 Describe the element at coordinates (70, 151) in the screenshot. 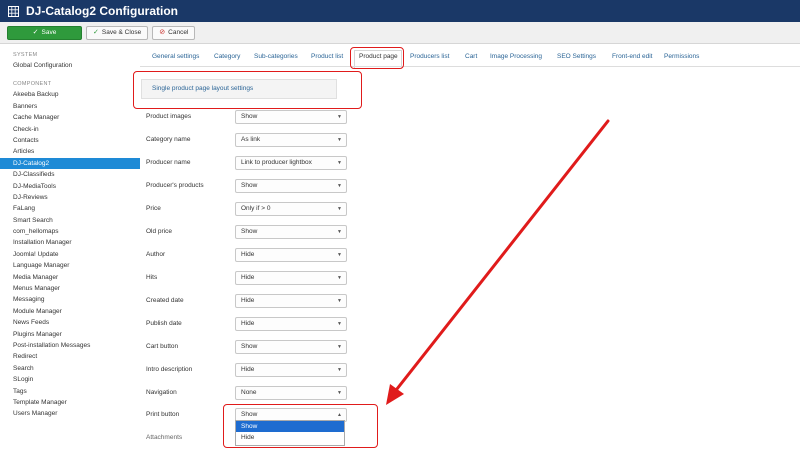

I see `sidebar-item: Articles` at that location.